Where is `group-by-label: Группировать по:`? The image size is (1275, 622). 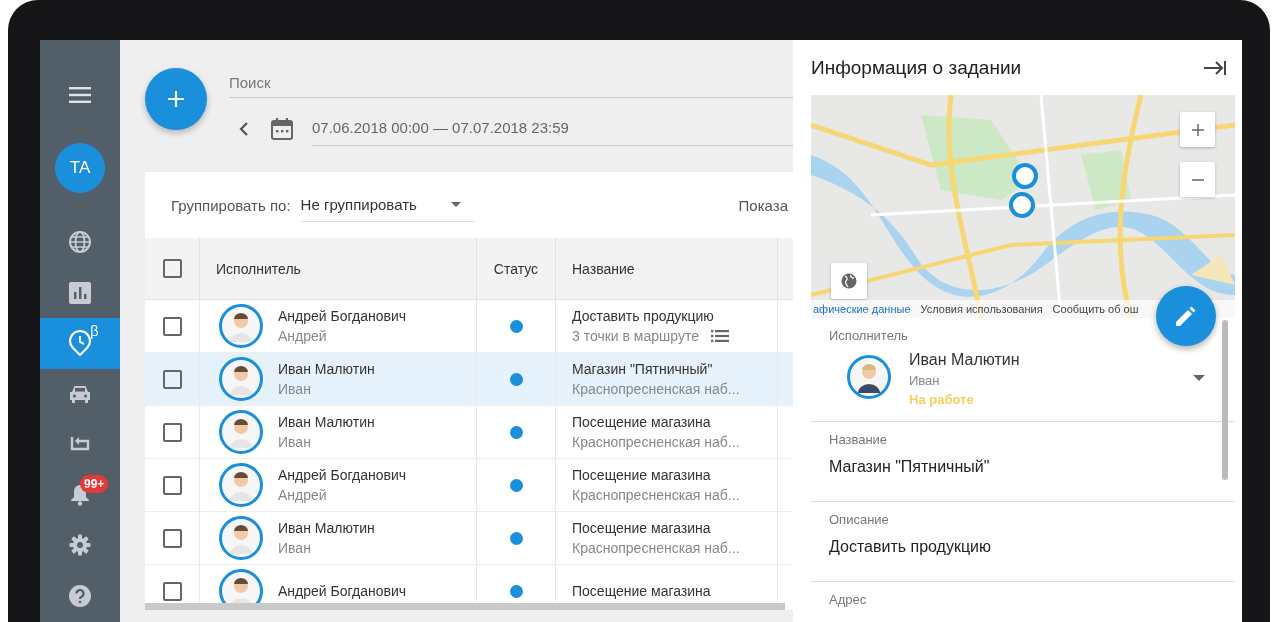
group-by-label: Группировать по: is located at coordinates (231, 205).